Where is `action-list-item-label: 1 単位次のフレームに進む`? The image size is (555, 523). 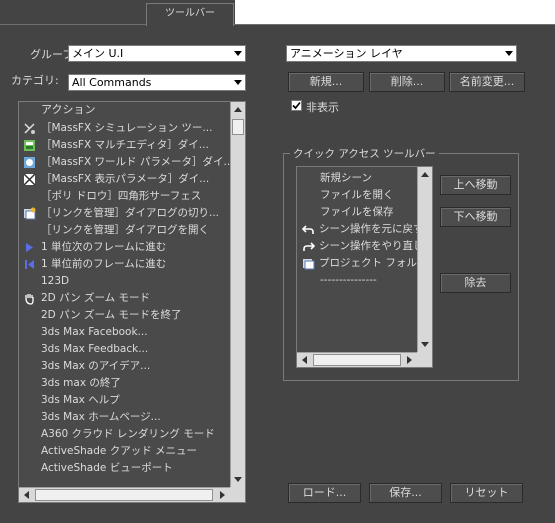
action-list-item-label: 1 単位次のフレームに進む is located at coordinates (104, 247).